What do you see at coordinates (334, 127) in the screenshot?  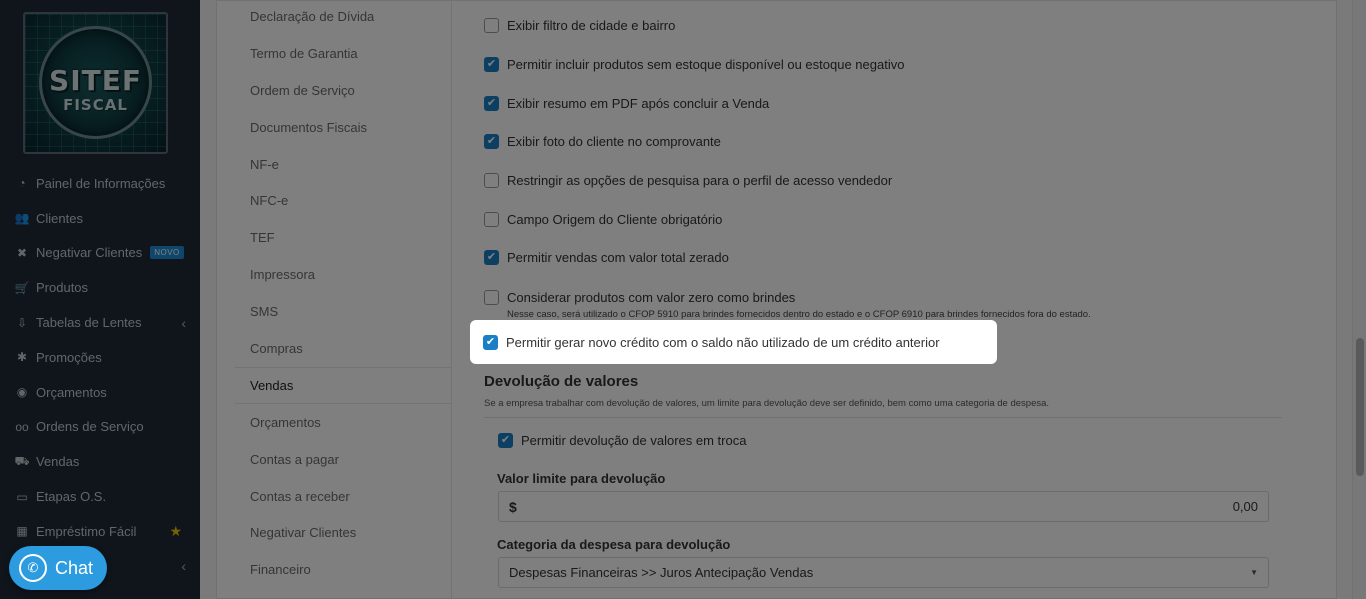 I see `subnav-item: Documentos Fiscais` at bounding box center [334, 127].